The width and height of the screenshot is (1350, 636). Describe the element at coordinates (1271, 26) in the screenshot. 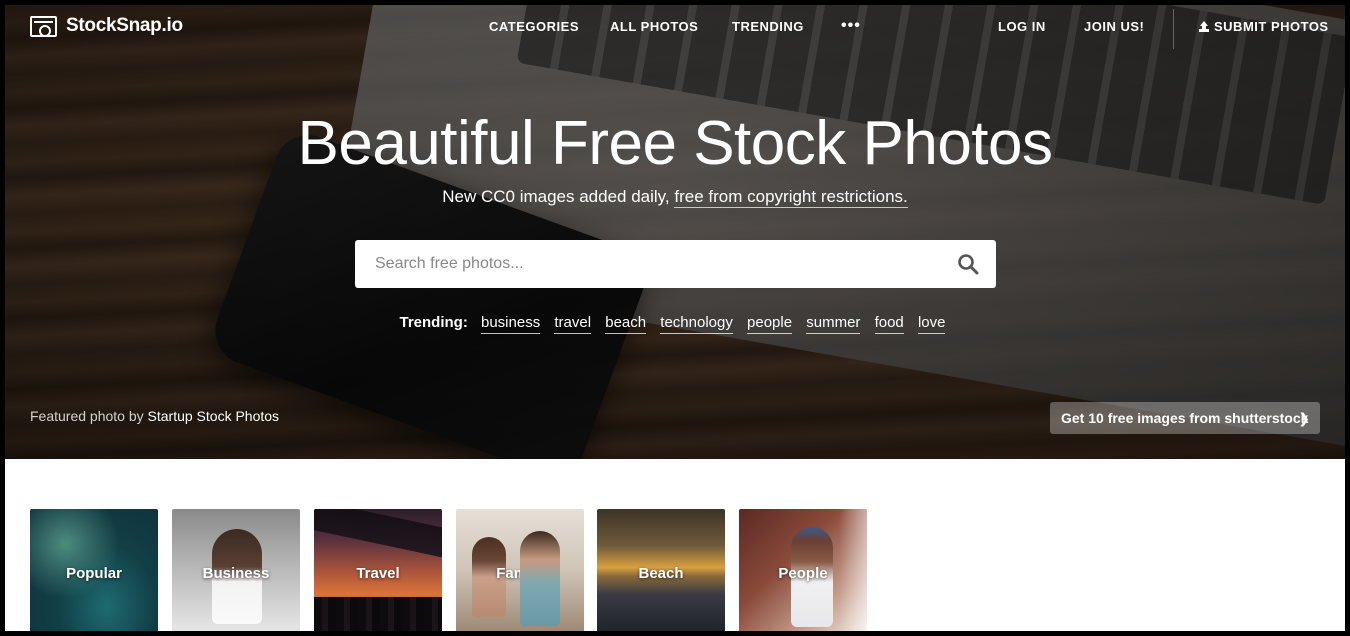

I see `submit-photos-label: SUBMIT PHOTOS` at that location.